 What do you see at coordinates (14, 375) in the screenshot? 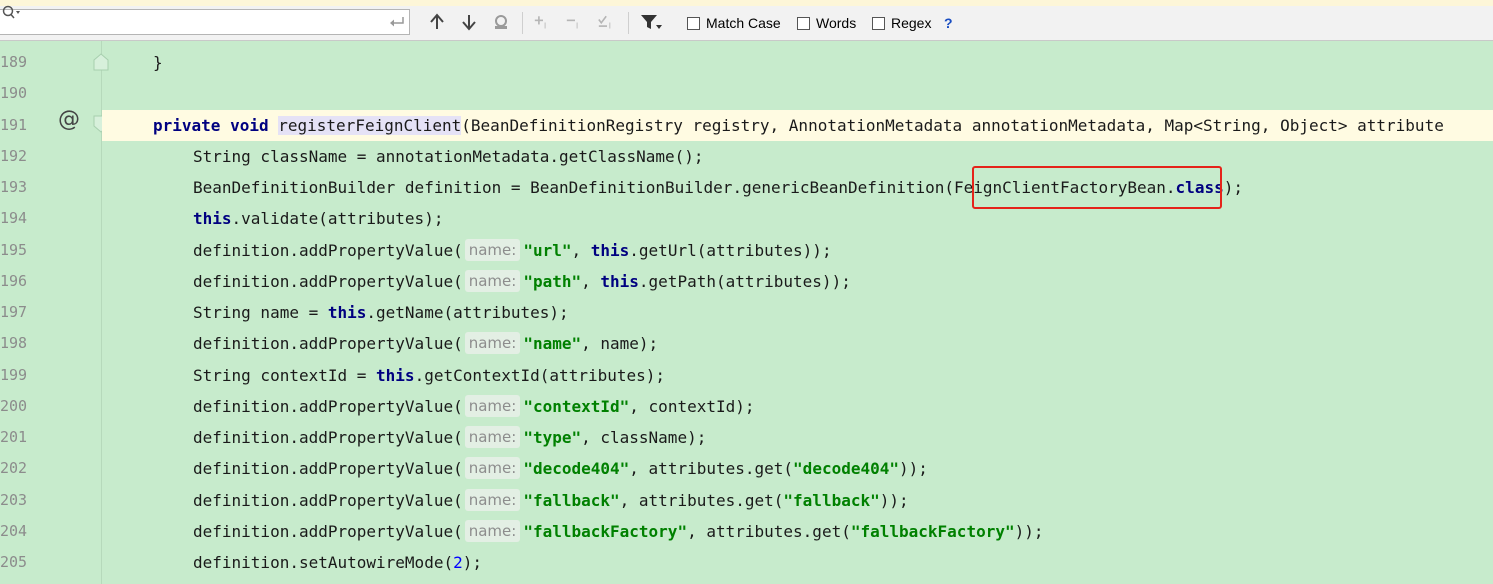
I see `line-number: 199` at bounding box center [14, 375].